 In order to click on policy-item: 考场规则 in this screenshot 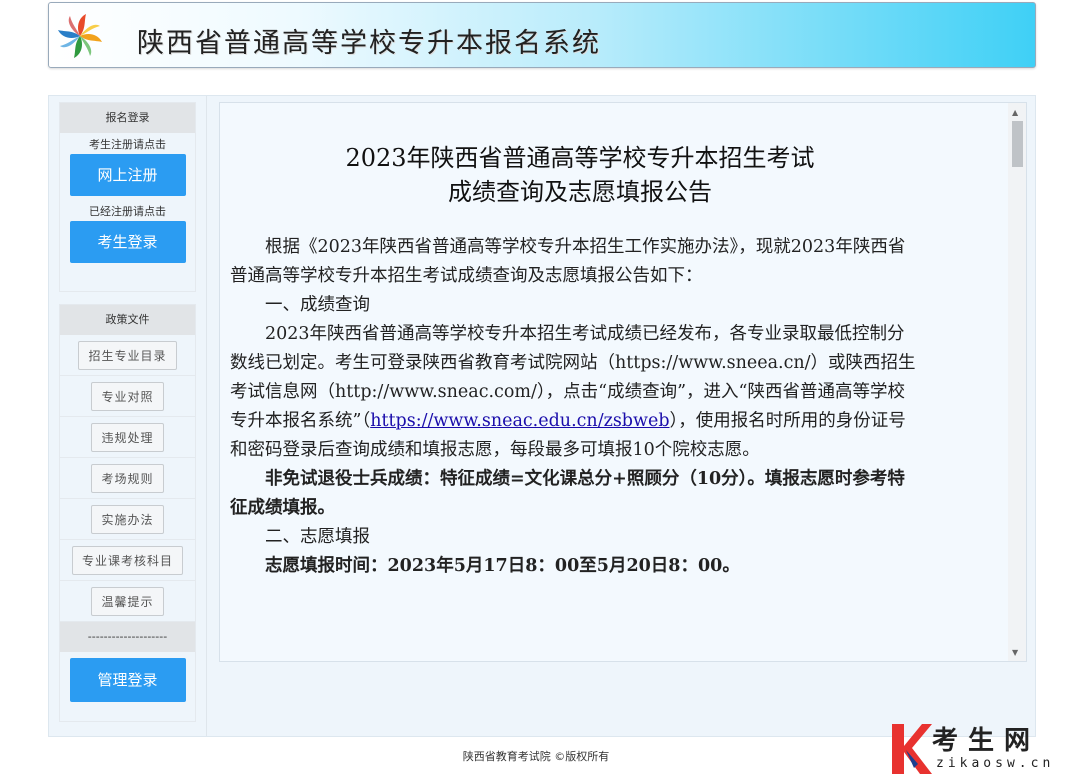, I will do `click(127, 478)`.